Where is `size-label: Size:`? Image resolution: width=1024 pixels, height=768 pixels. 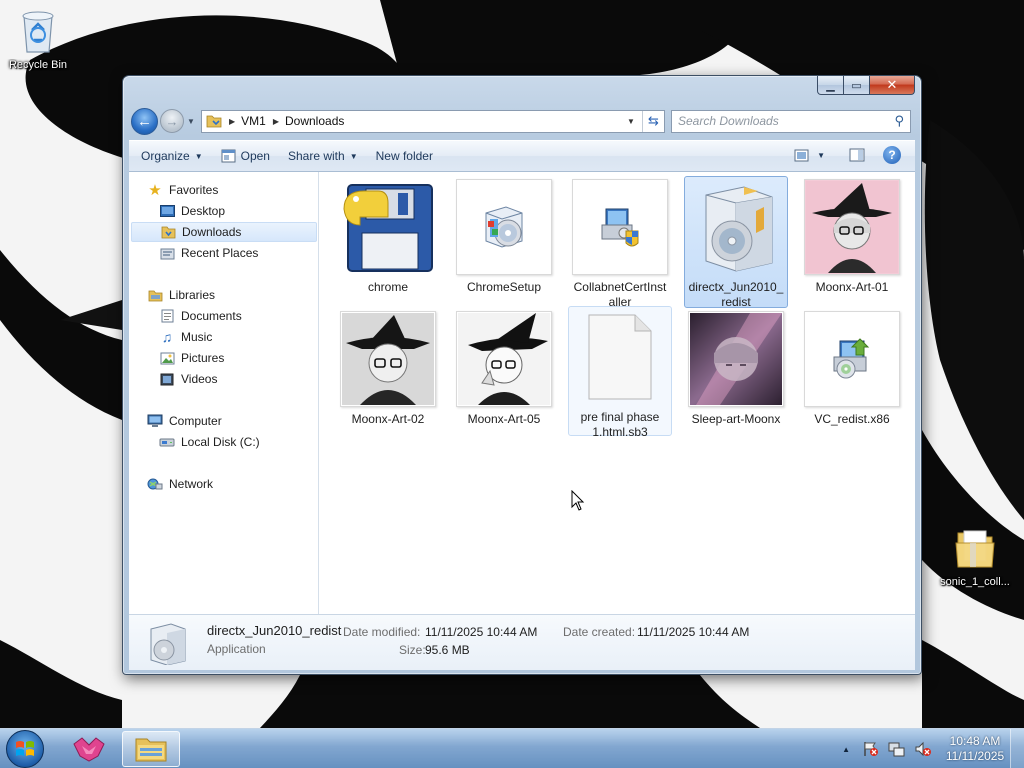
size-label: Size: is located at coordinates (412, 650).